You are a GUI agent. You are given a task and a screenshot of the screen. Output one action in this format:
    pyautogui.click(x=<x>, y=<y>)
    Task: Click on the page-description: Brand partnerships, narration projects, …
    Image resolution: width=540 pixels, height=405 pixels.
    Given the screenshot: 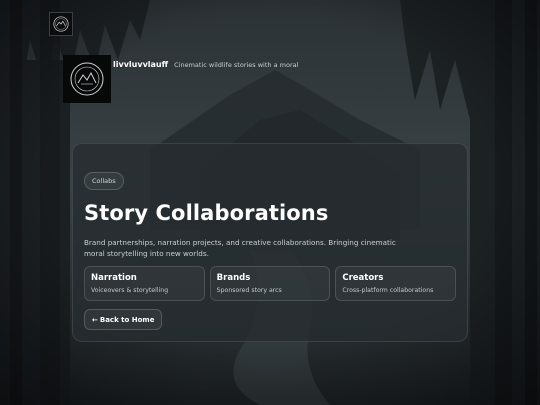 What is the action you would take?
    pyautogui.click(x=240, y=248)
    